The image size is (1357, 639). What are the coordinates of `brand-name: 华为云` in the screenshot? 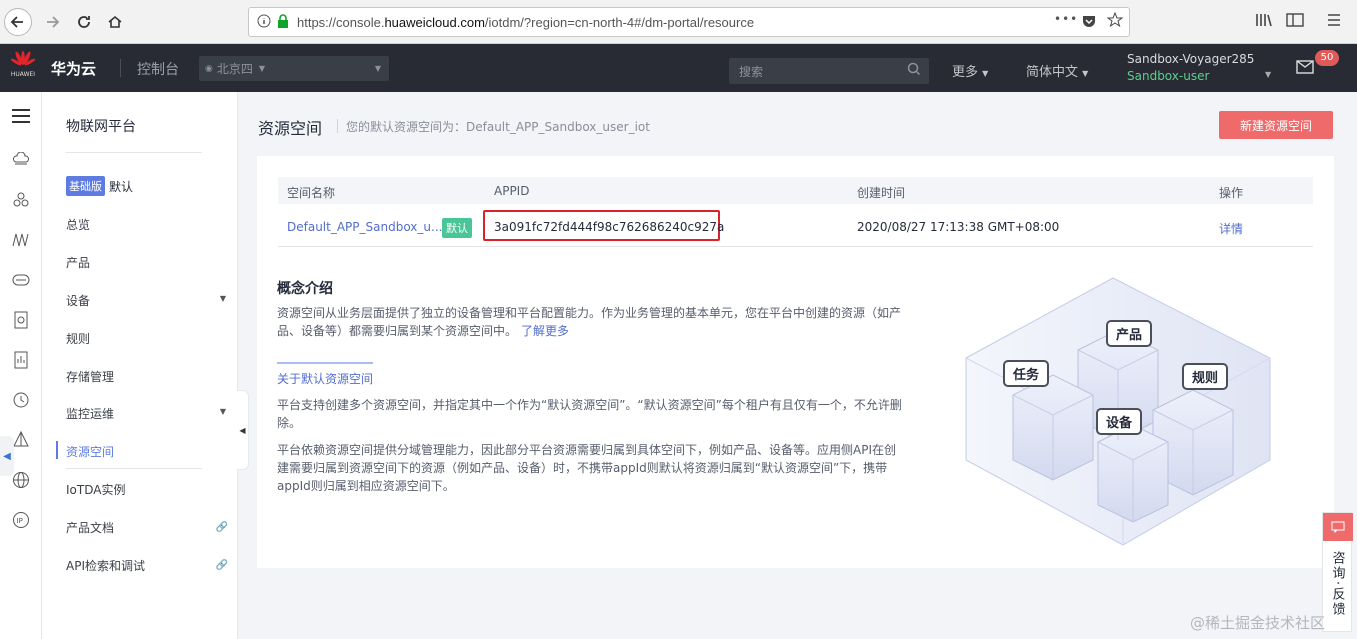 It's located at (73, 68).